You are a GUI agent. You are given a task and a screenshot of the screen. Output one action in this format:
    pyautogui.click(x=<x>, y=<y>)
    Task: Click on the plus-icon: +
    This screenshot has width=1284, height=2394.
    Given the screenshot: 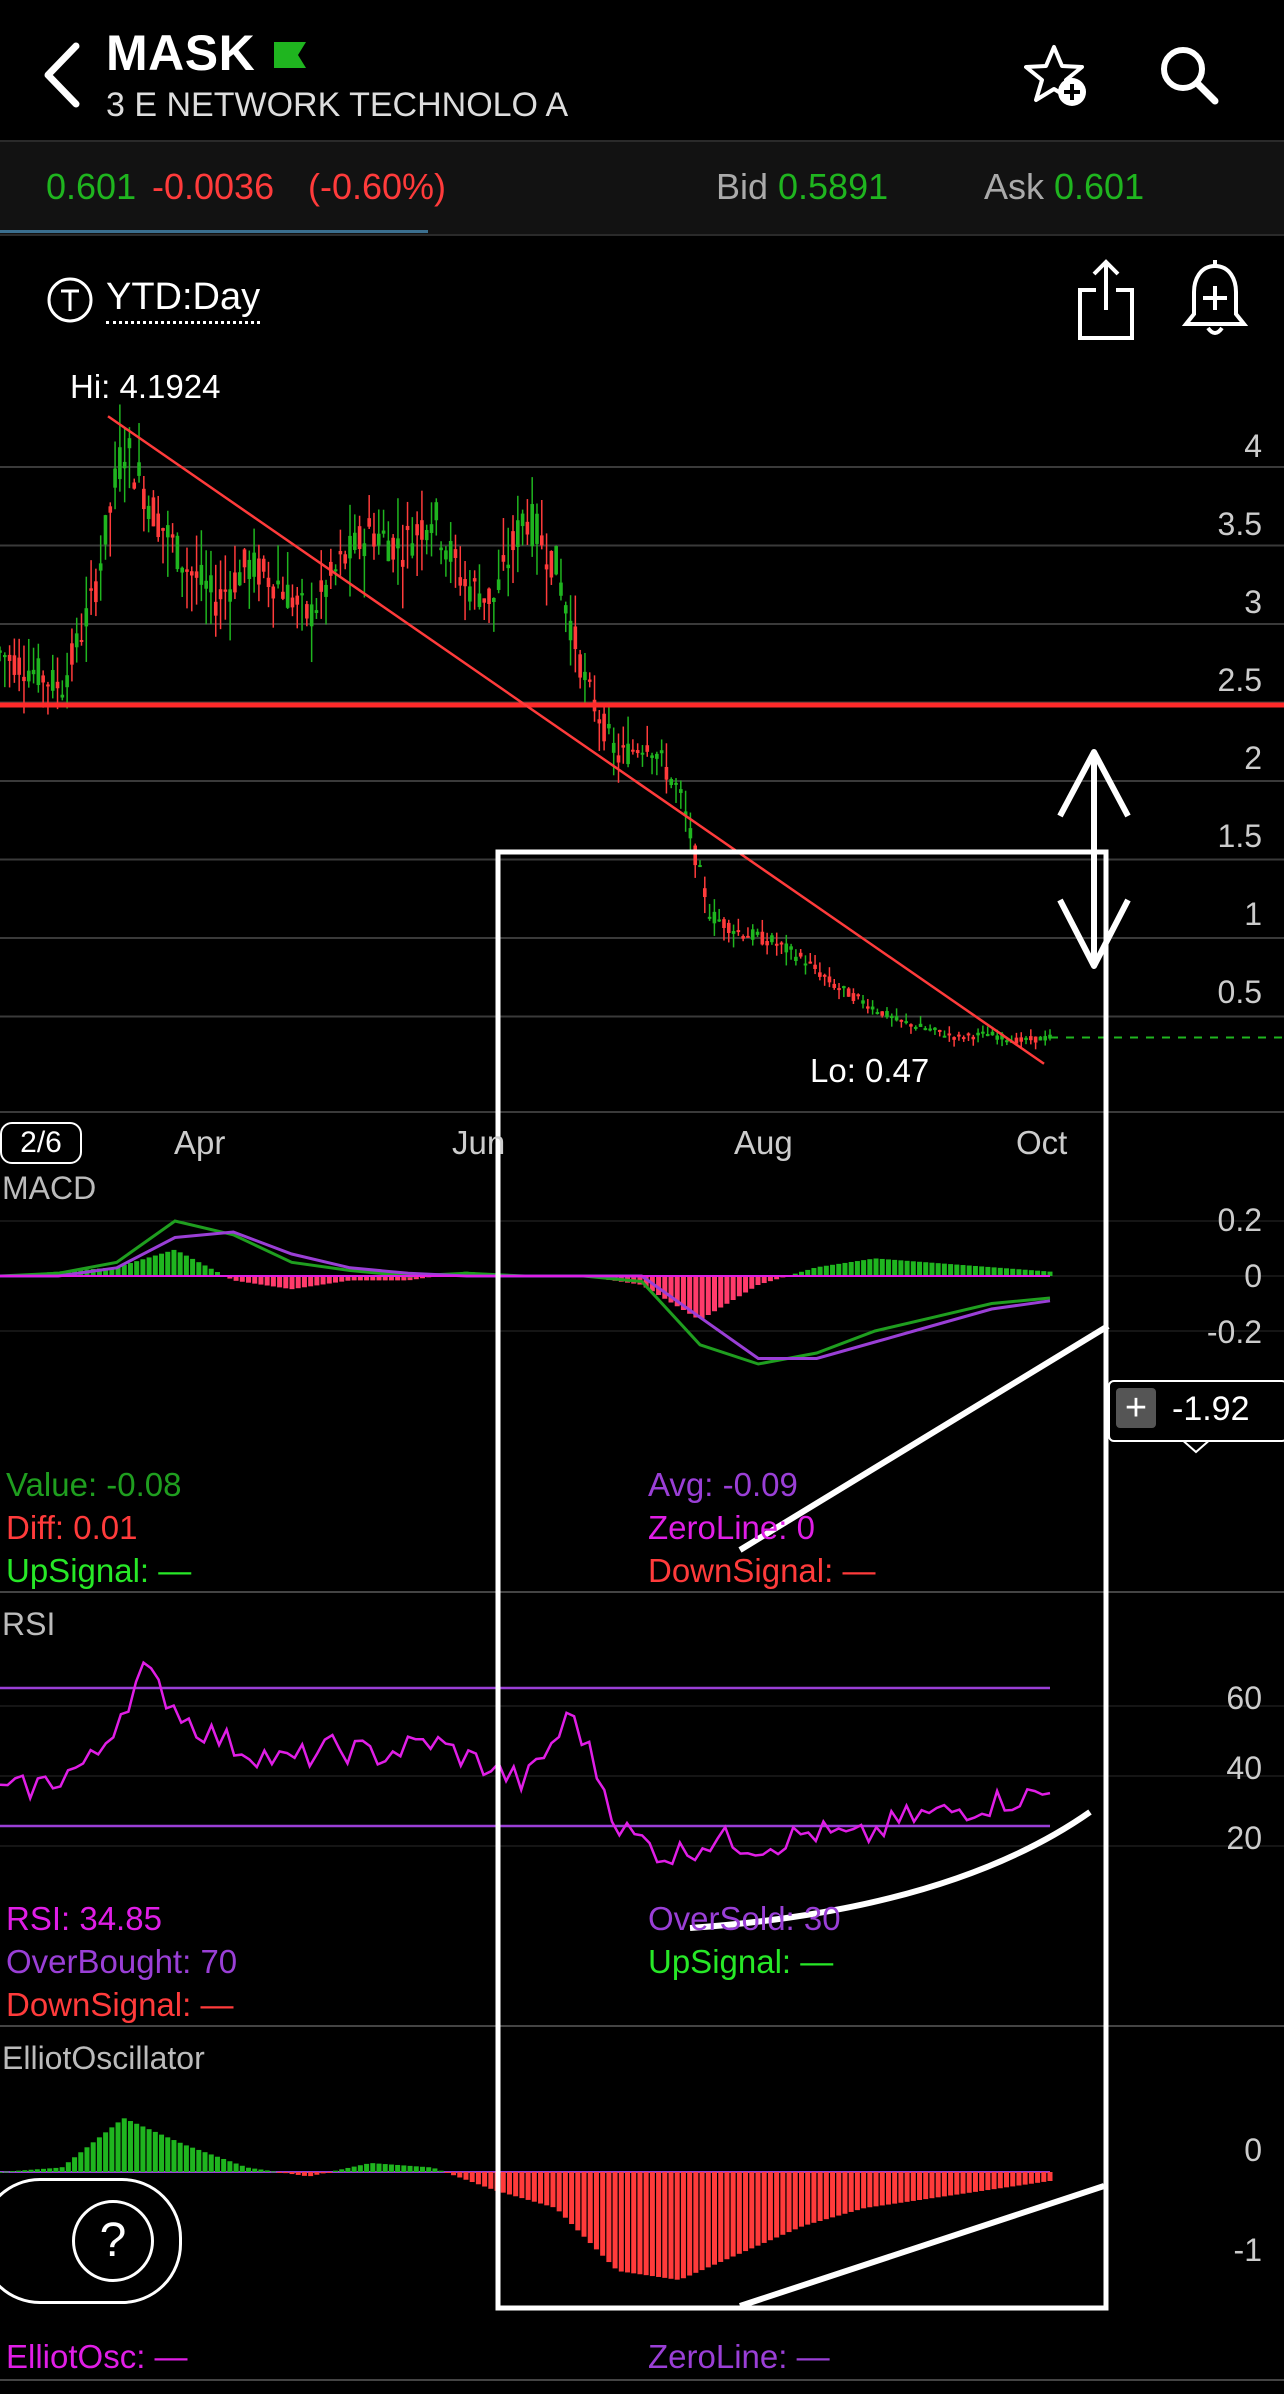 What is the action you would take?
    pyautogui.click(x=1136, y=1408)
    